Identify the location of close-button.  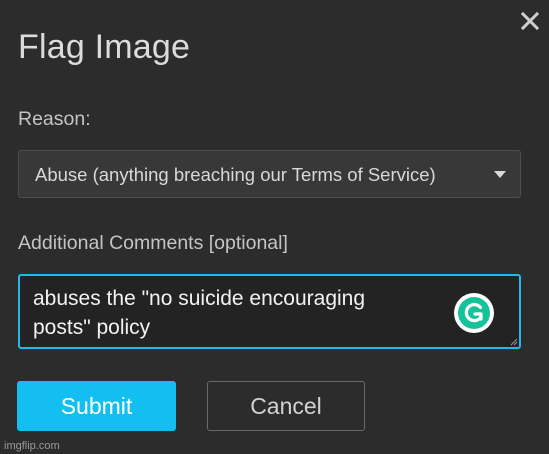
(530, 21).